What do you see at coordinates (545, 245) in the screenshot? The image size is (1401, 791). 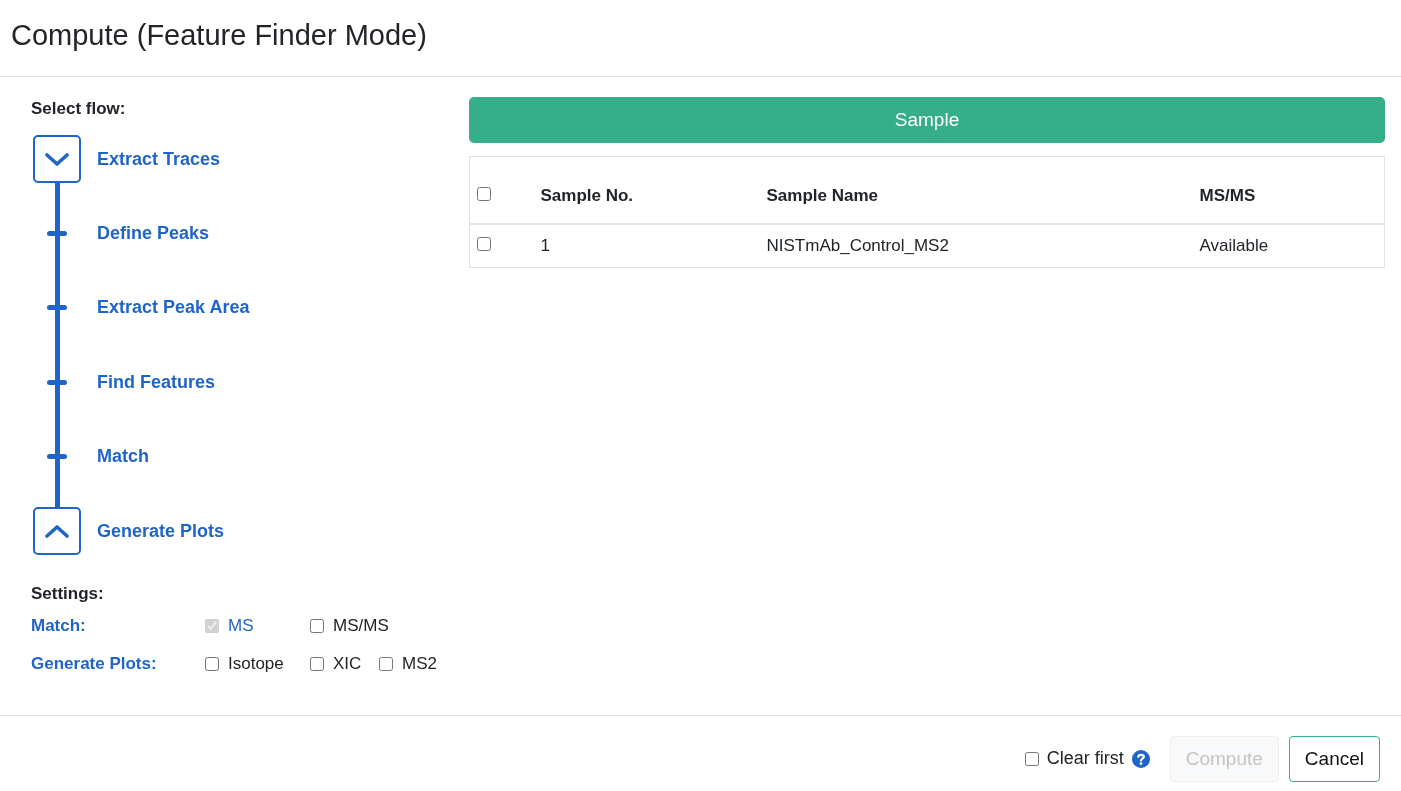 I see `table-cell: 1` at bounding box center [545, 245].